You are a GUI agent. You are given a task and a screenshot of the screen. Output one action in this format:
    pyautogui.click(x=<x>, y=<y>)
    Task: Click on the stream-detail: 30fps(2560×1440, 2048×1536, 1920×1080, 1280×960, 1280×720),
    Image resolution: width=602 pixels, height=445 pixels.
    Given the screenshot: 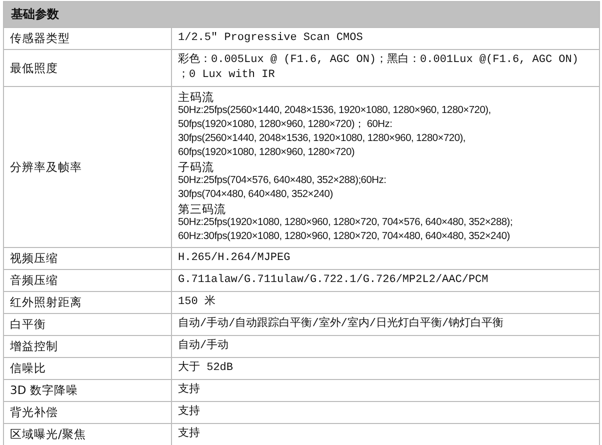 What is the action you would take?
    pyautogui.click(x=322, y=139)
    